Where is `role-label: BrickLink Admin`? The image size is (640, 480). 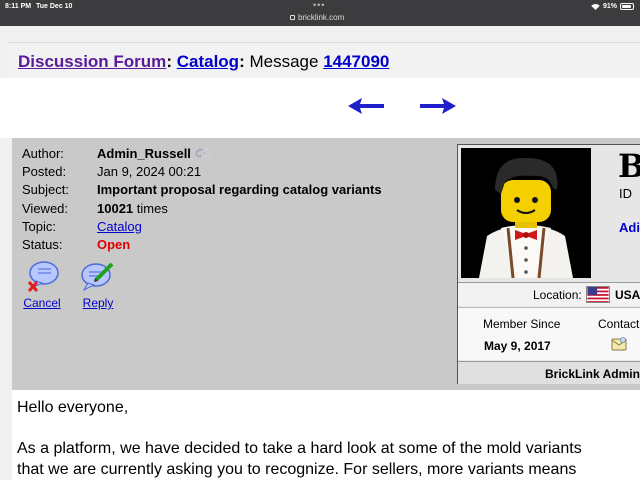
role-label: BrickLink Admin is located at coordinates (592, 374).